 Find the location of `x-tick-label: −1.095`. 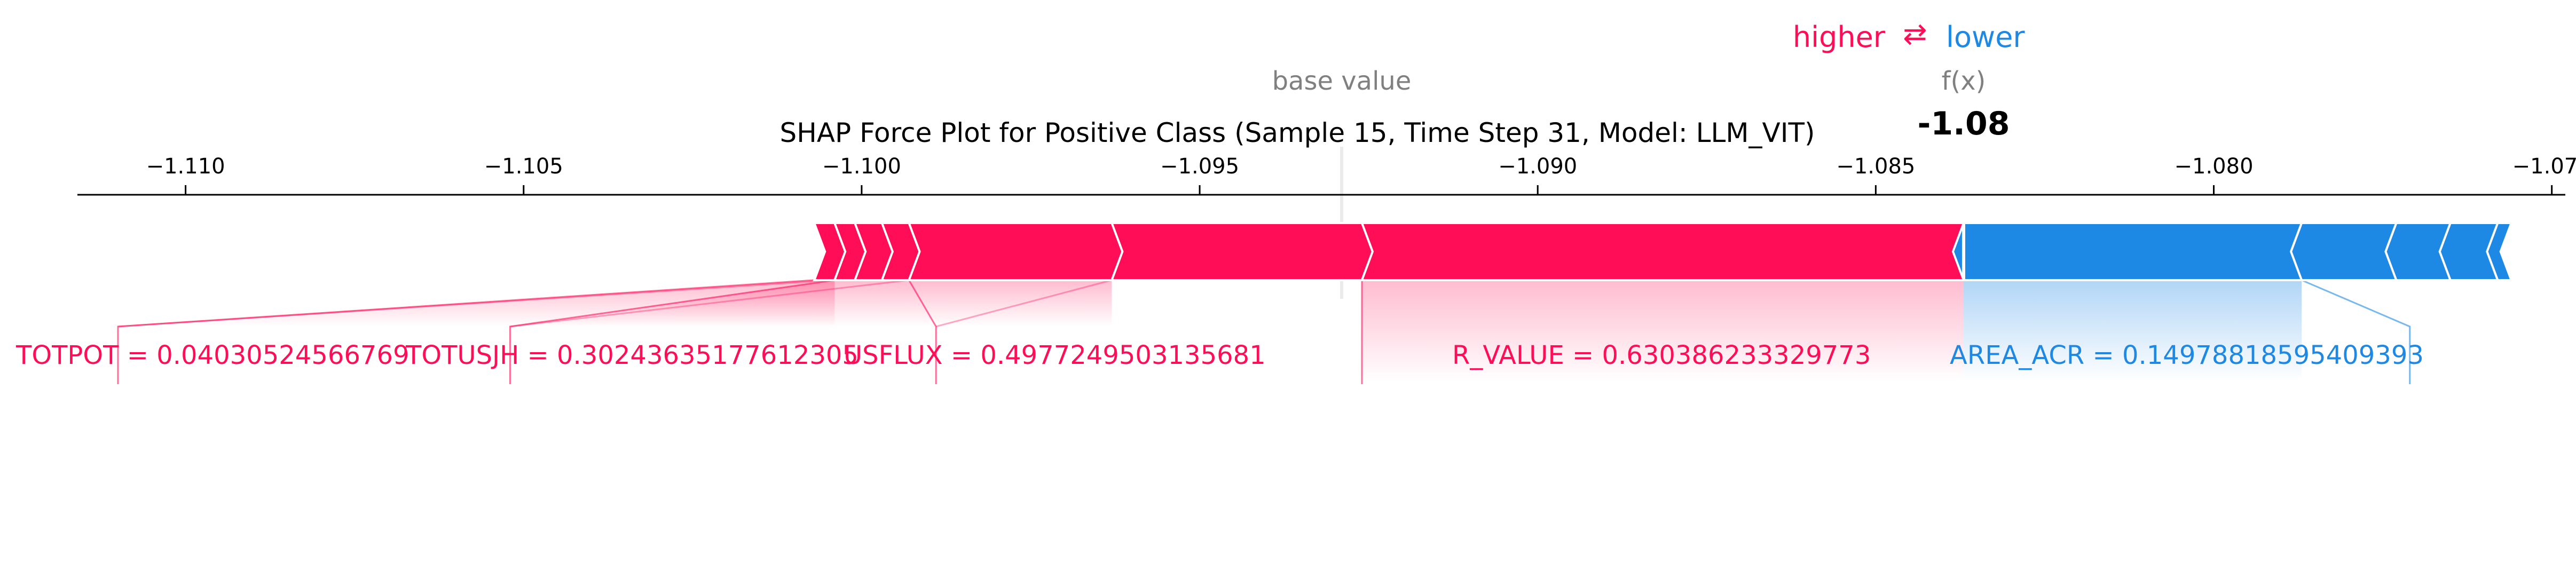

x-tick-label: −1.095 is located at coordinates (1199, 166).